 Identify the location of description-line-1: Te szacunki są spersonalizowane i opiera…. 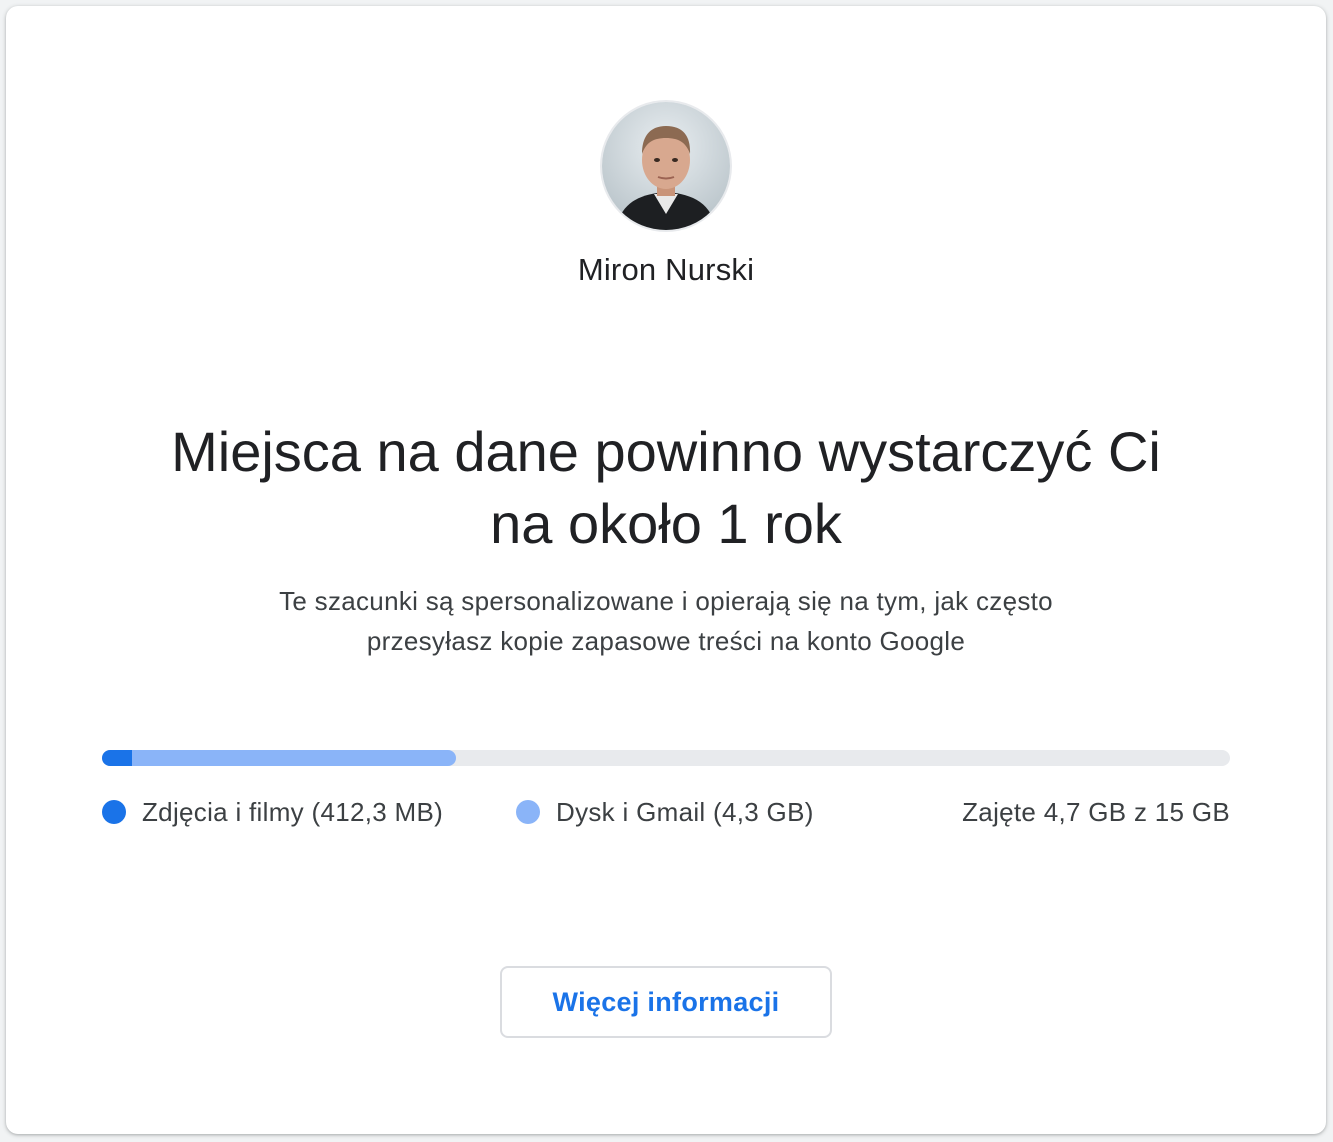
(666, 601).